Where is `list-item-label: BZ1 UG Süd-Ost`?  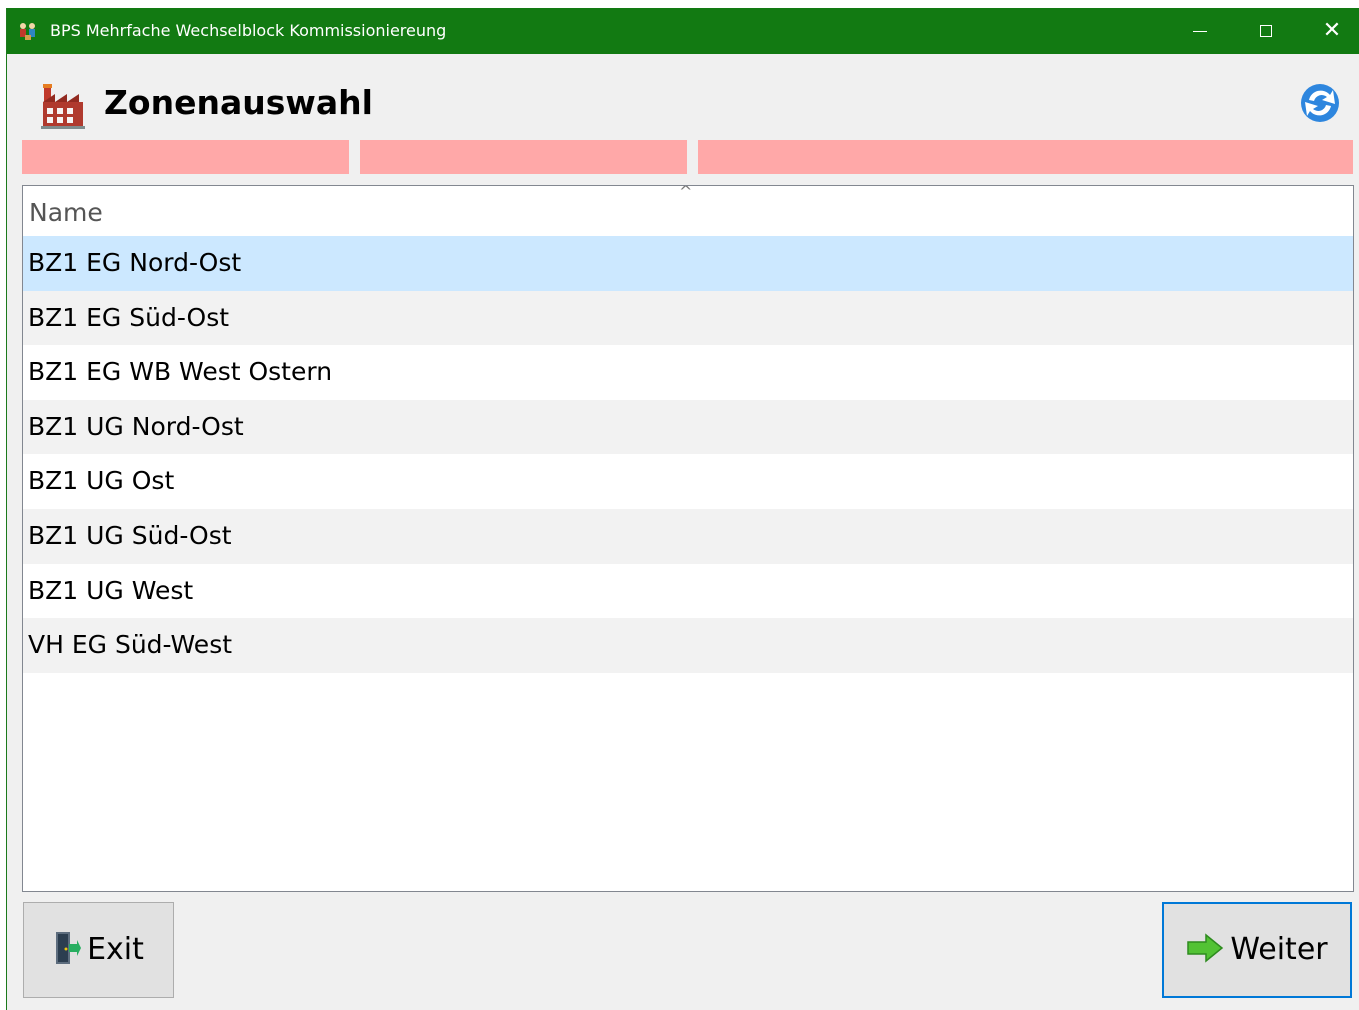 list-item-label: BZ1 UG Süd-Ost is located at coordinates (130, 535).